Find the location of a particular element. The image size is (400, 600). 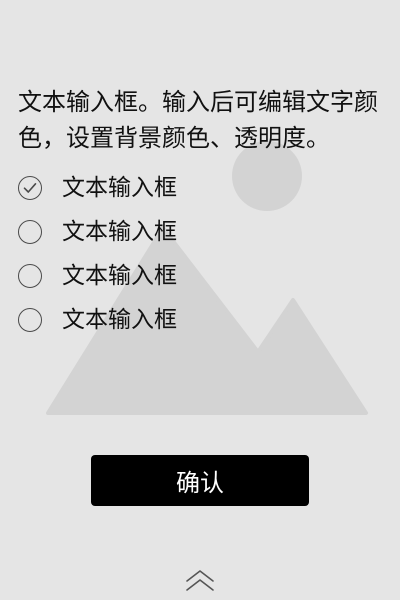

option-item-4: 文本输入框 is located at coordinates (188, 320).